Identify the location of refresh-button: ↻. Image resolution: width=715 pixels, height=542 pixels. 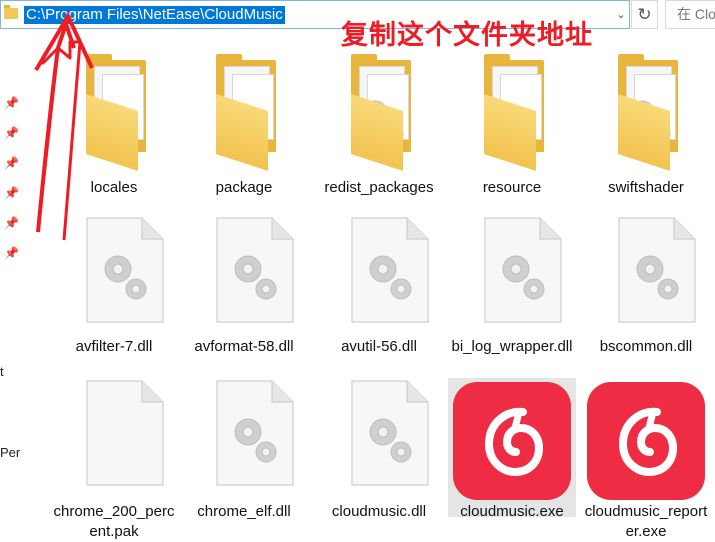
(644, 14).